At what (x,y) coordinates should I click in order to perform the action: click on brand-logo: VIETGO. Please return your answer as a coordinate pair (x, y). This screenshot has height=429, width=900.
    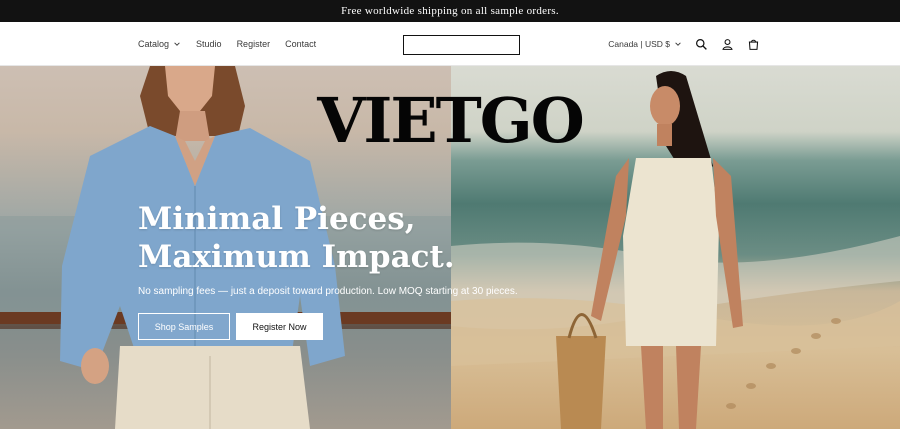
    Looking at the image, I should click on (450, 121).